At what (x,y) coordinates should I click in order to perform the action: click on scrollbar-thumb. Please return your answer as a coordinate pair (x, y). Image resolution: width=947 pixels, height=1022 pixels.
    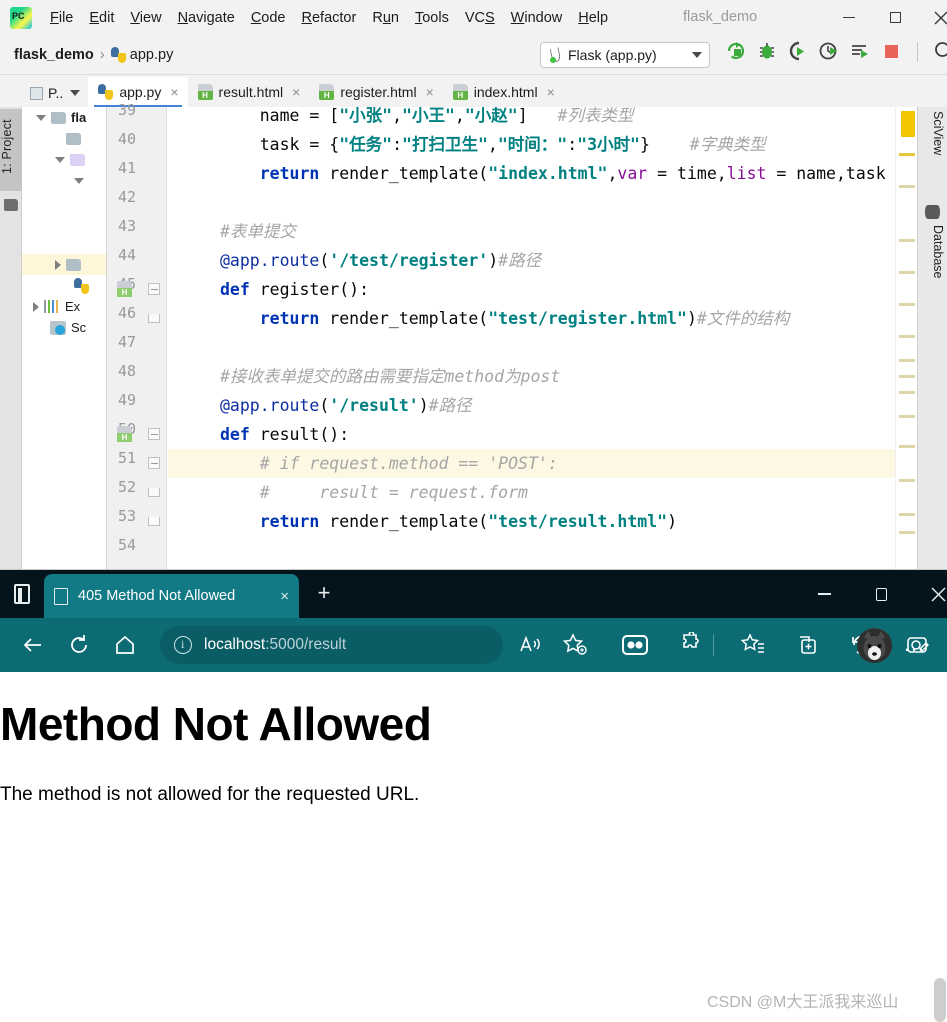
    Looking at the image, I should click on (908, 124).